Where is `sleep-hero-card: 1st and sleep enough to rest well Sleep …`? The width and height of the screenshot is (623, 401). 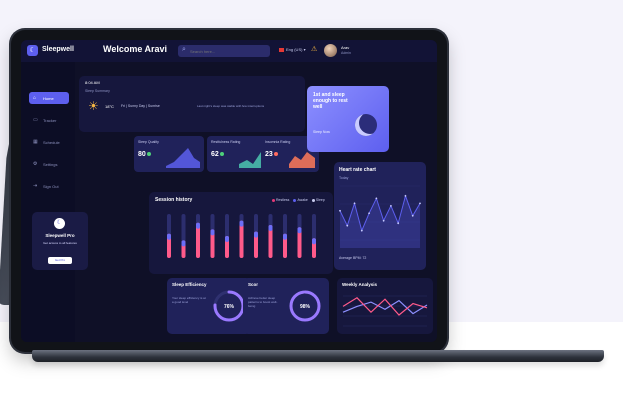 sleep-hero-card: 1st and sleep enough to rest well Sleep … is located at coordinates (348, 119).